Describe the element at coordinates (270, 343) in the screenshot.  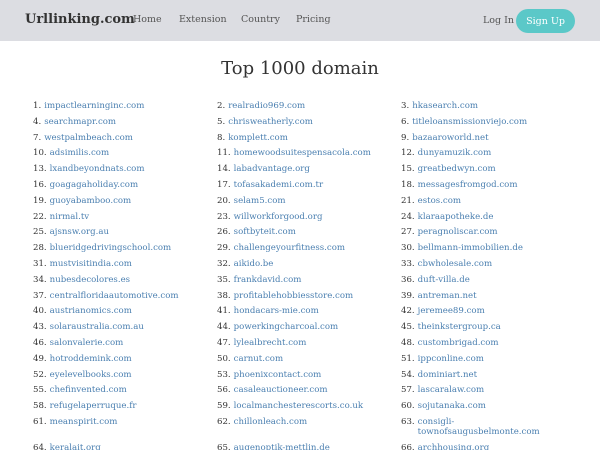
I see `domain-link: lylealbrecht.com` at that location.